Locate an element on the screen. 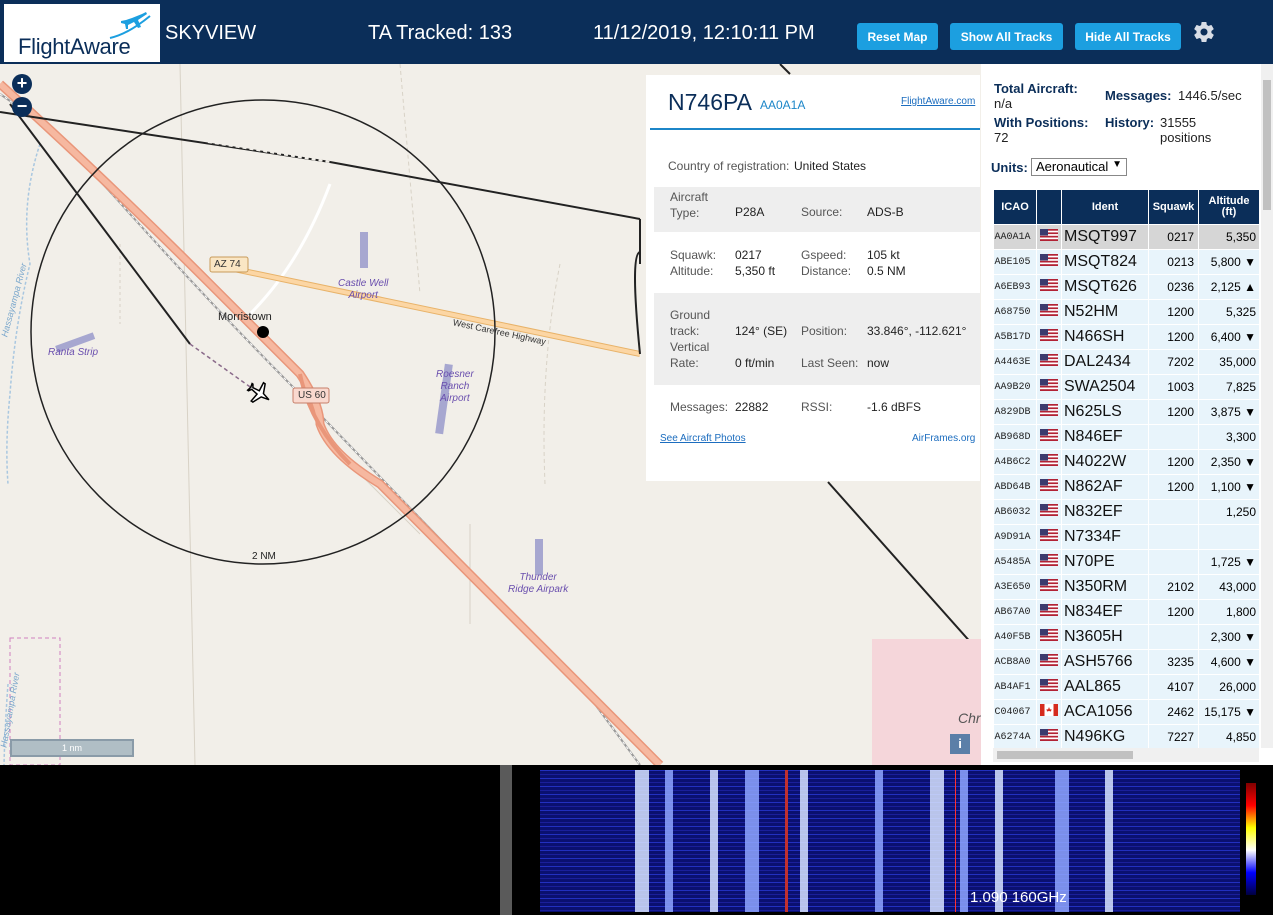 This screenshot has width=1273, height=915. column-header-flag is located at coordinates (1049, 207).